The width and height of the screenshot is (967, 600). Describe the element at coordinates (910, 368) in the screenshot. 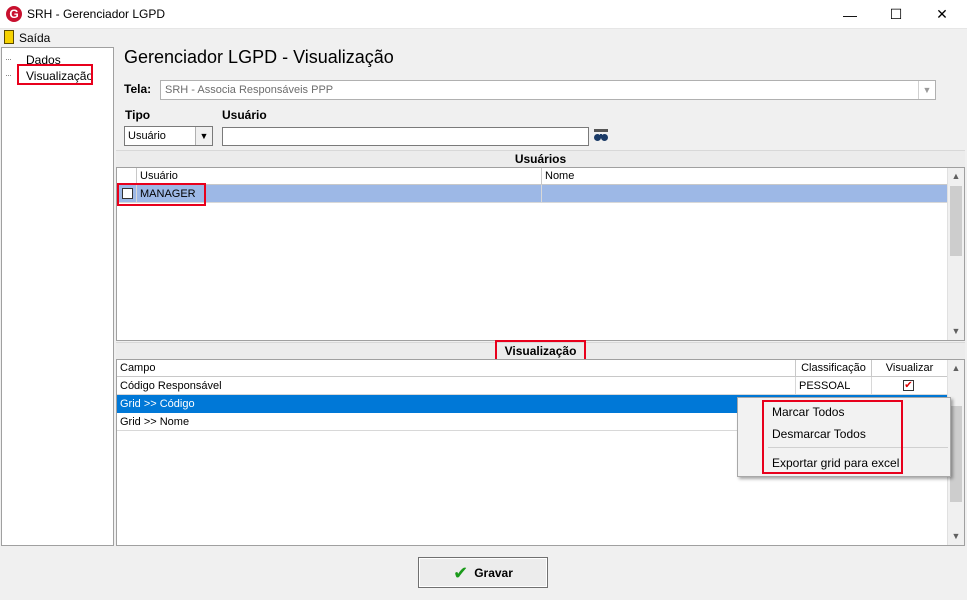

I see `column-header-visualizar: Visualizar` at that location.